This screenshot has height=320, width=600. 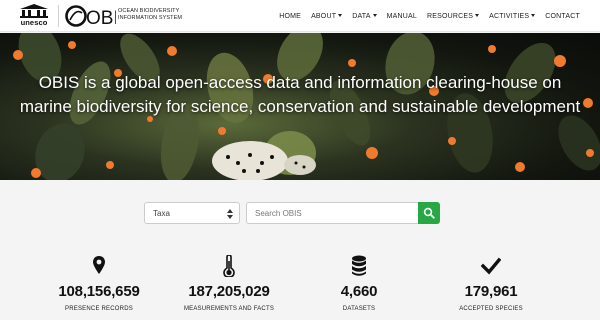 I want to click on unesco-logo: unesco, so click(x=34, y=16).